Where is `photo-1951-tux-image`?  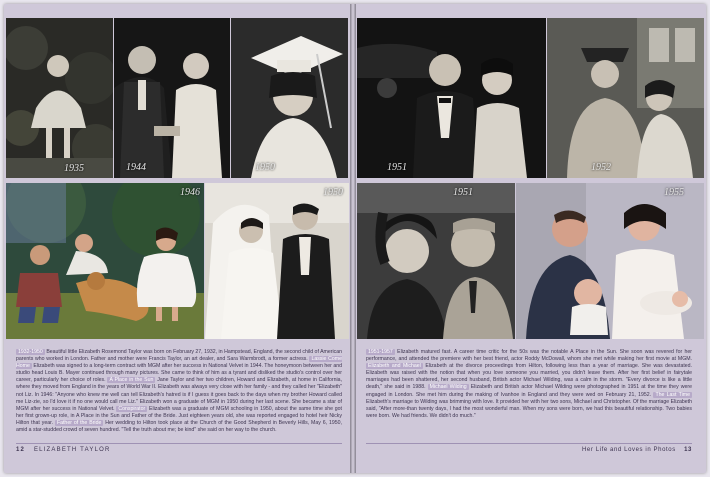
photo-1951-tux-image is located at coordinates (451, 98).